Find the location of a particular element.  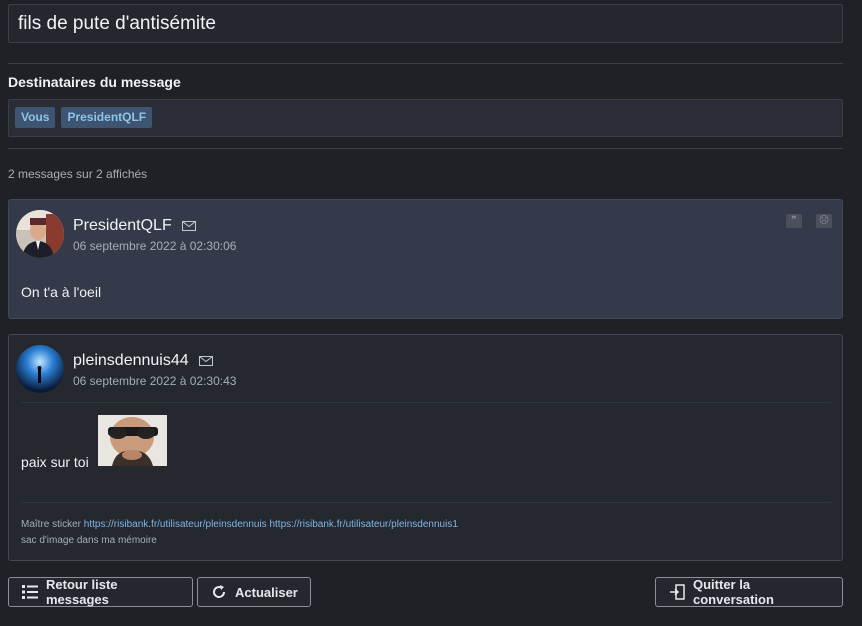

recipient-tag-presidentqlf: PresidentQLF is located at coordinates (107, 117).